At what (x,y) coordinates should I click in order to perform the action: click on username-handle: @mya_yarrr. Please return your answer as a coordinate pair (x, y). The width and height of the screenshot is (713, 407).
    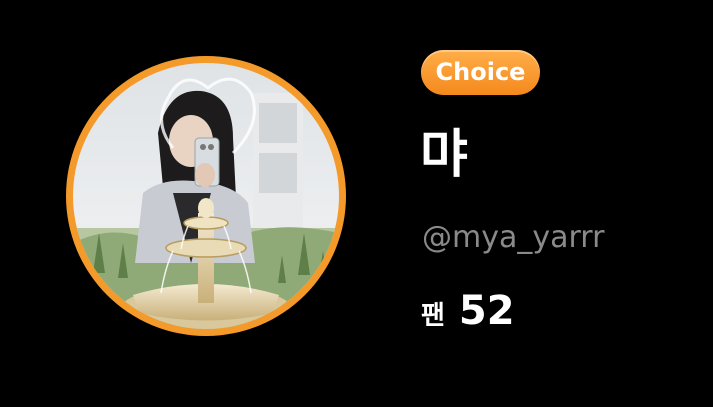
    Looking at the image, I should click on (513, 238).